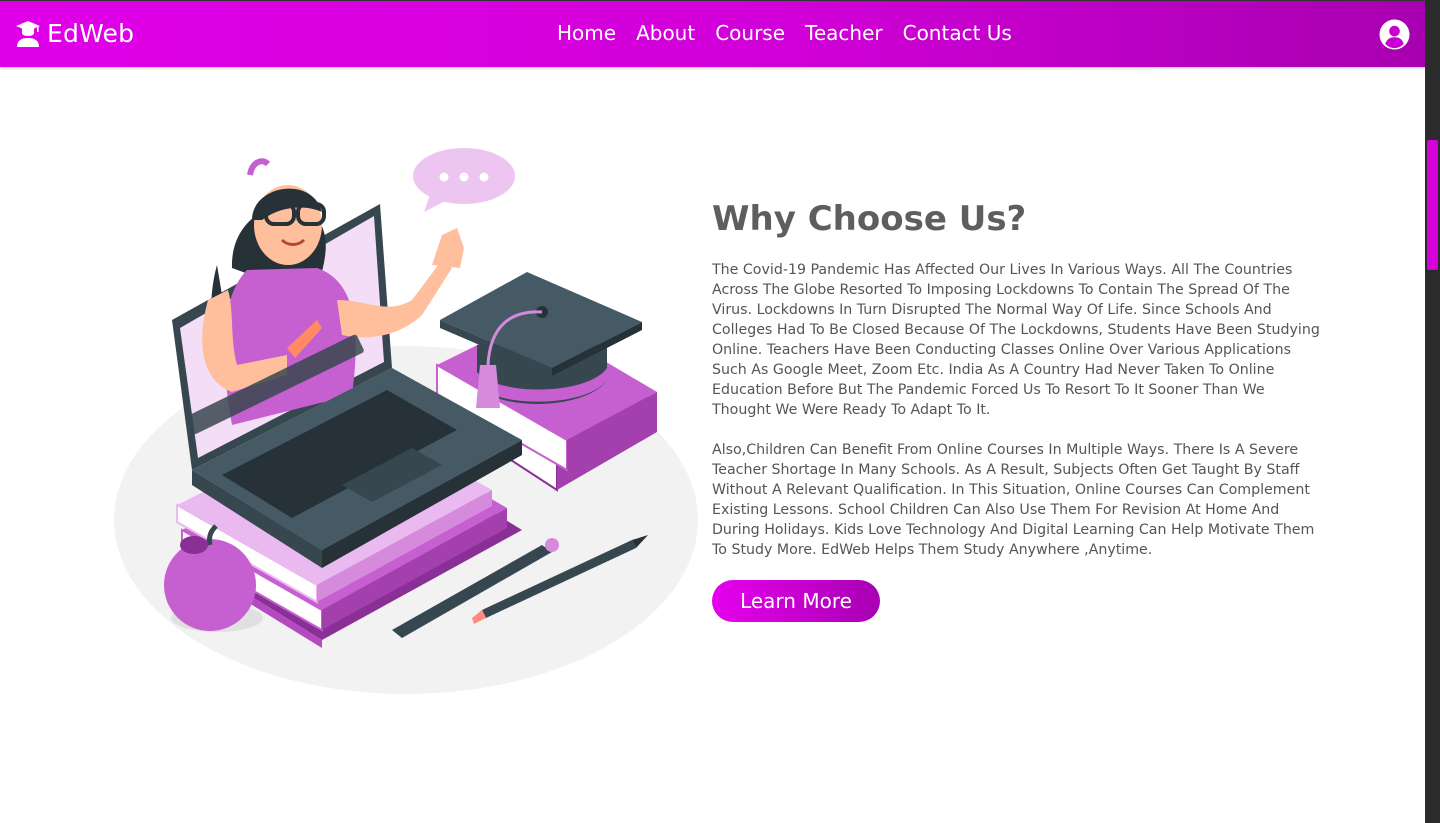 The width and height of the screenshot is (1440, 823). What do you see at coordinates (1432, 411) in the screenshot?
I see `page-scrollbar` at bounding box center [1432, 411].